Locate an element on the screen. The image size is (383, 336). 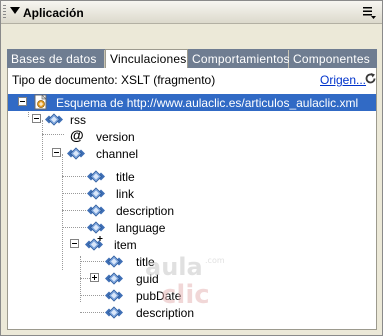
panel-title: Aplicación is located at coordinates (53, 13).